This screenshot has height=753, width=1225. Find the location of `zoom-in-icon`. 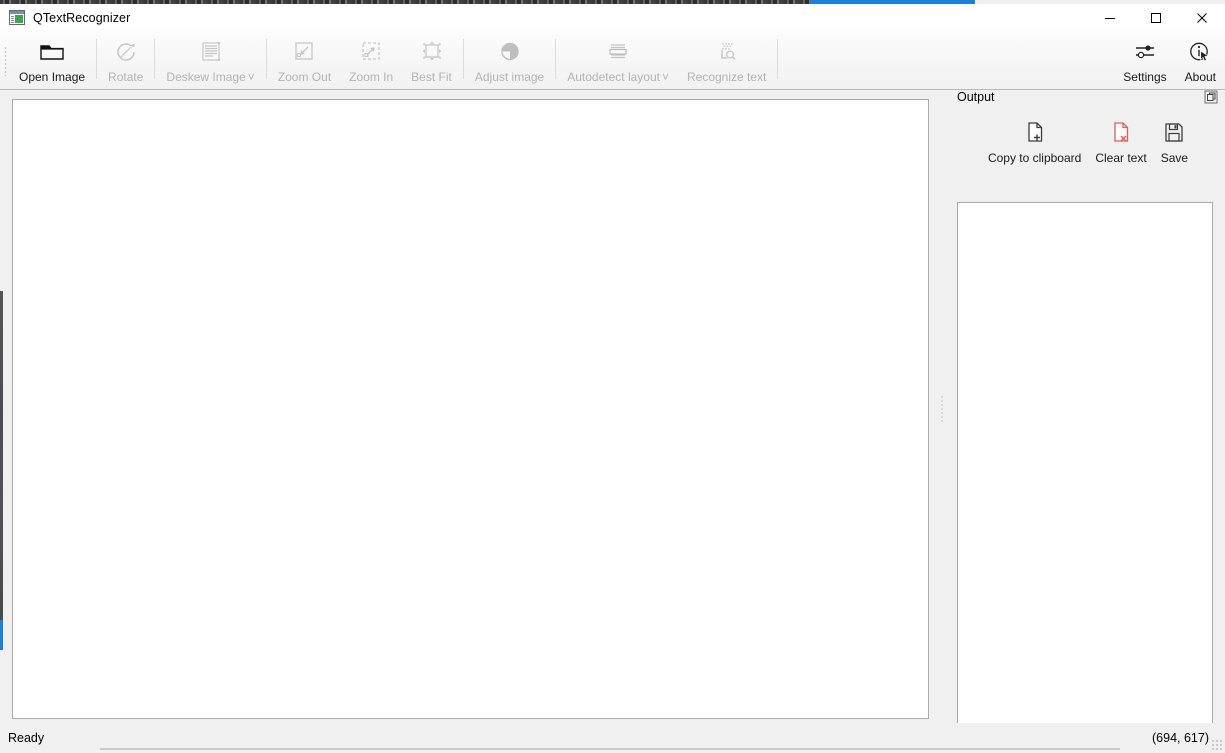

zoom-in-icon is located at coordinates (371, 52).